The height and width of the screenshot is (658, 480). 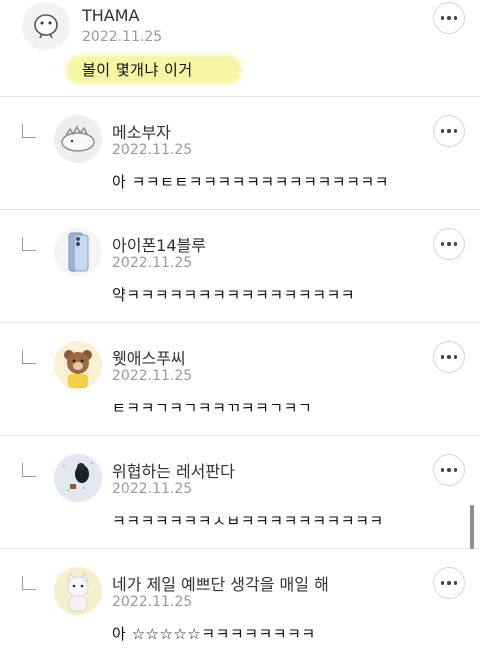 I want to click on comment-text: 약ㅋㅋㅋㅋㅋㅋㅋㅋㅋㅋㅋㅋㅋㅋㅋㅋ, so click(x=234, y=295).